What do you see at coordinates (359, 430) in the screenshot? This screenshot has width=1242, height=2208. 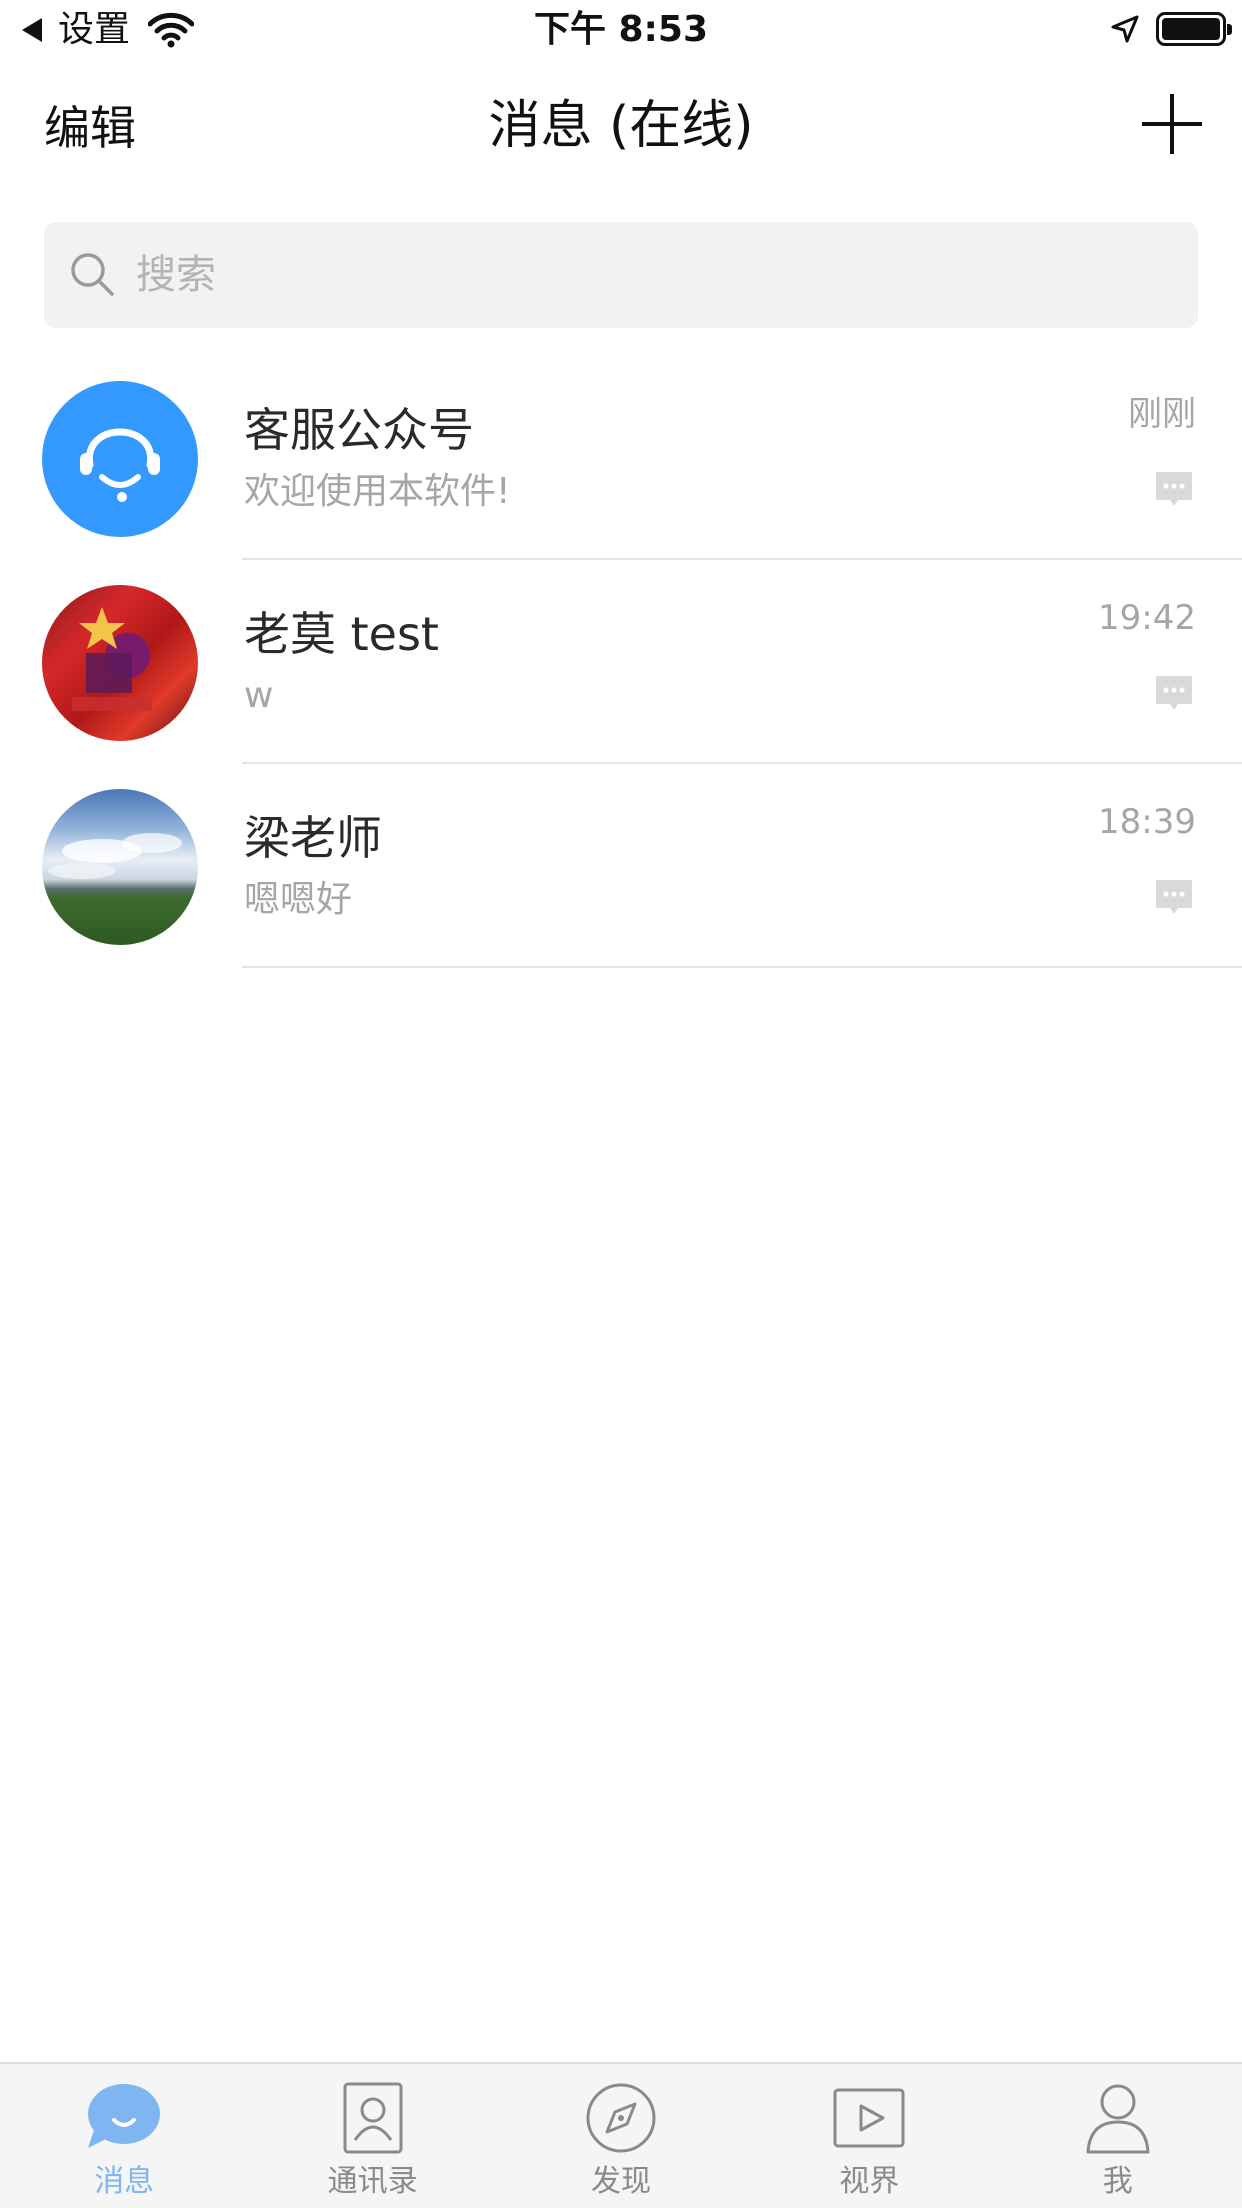 I see `message-name: 客服公众号` at bounding box center [359, 430].